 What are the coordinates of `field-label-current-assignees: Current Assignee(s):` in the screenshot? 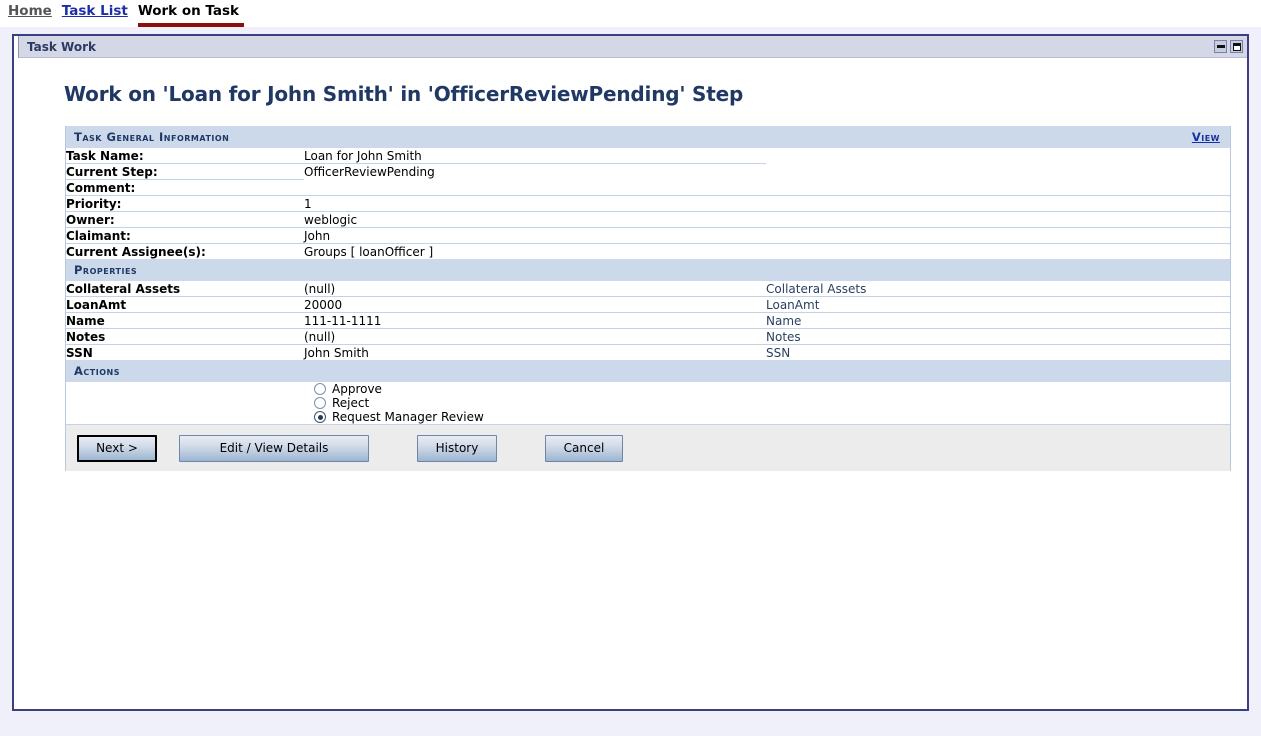 It's located at (136, 251).